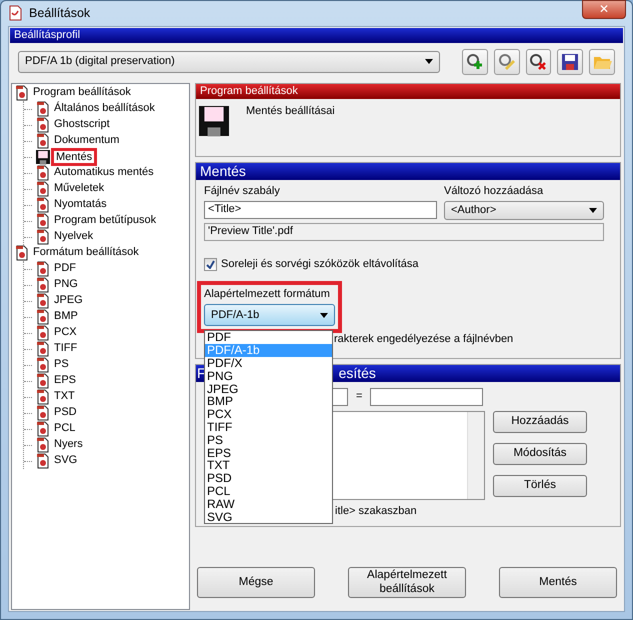 The image size is (633, 620). What do you see at coordinates (80, 205) in the screenshot?
I see `tree-item: Nyomtatás` at bounding box center [80, 205].